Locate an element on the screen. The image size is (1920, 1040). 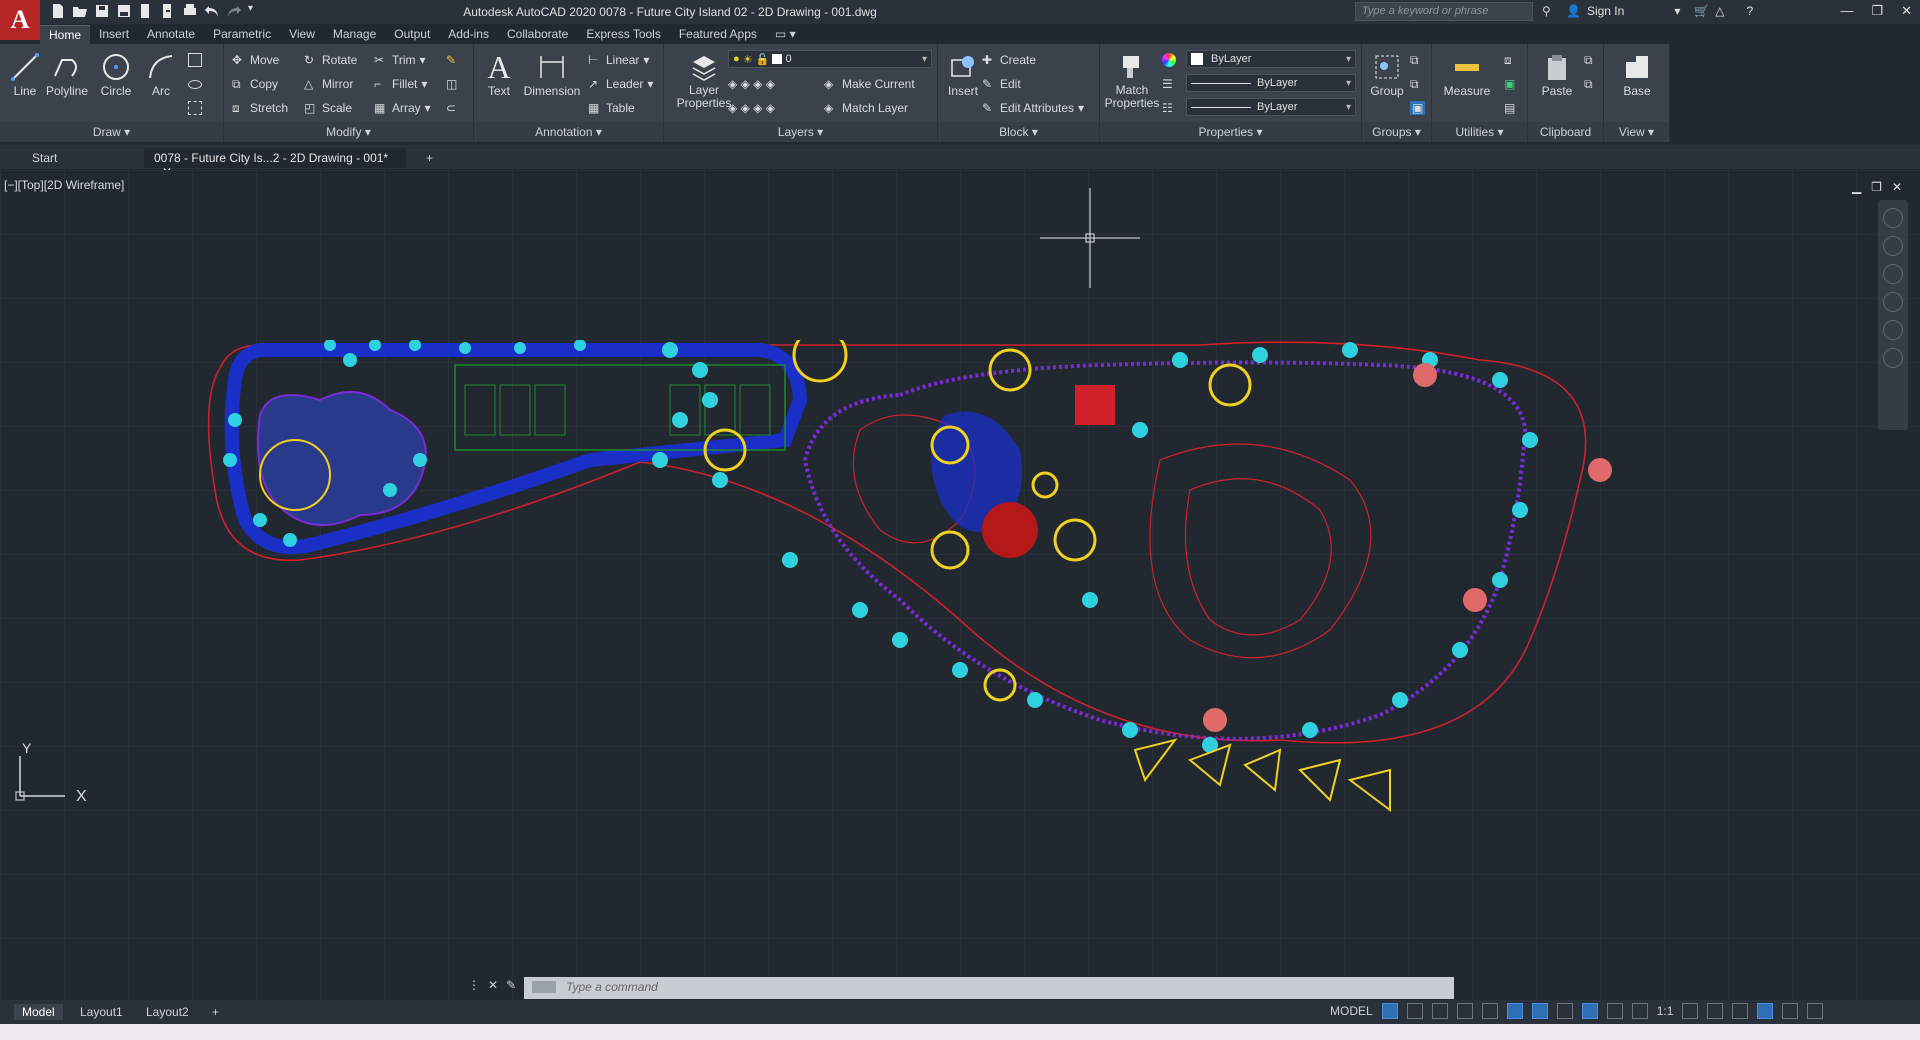
copy-clip-icon: ⧉ is located at coordinates (1588, 84).